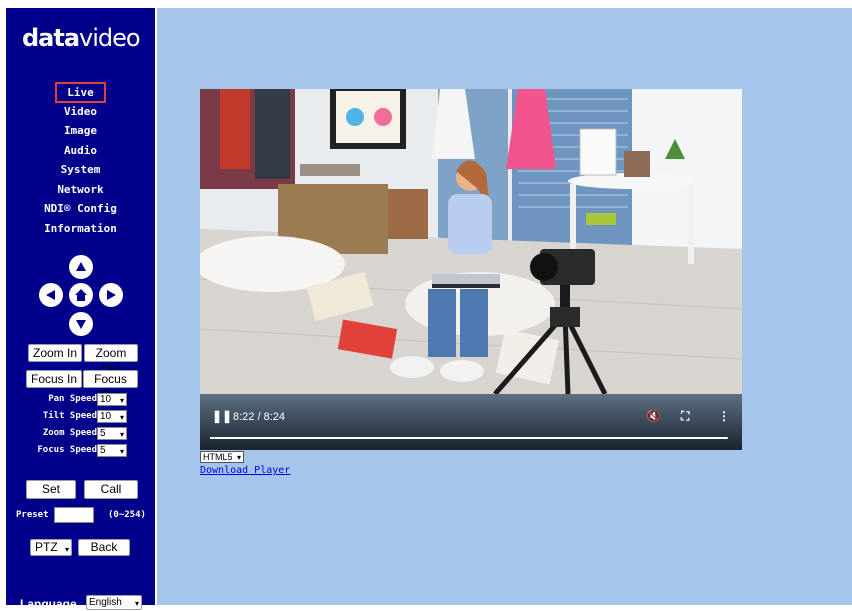 The width and height of the screenshot is (852, 611). Describe the element at coordinates (80, 92) in the screenshot. I see `menu-item-live: Live` at that location.